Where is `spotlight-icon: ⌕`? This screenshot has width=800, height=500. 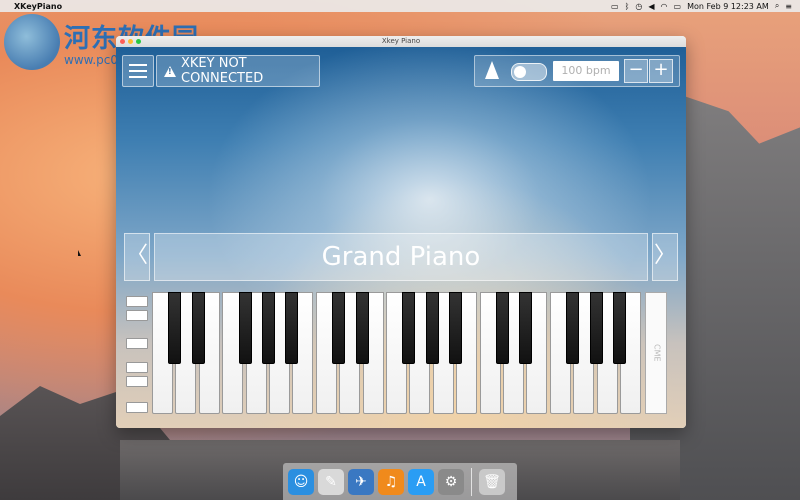
spotlight-icon: ⌕ is located at coordinates (777, 6).